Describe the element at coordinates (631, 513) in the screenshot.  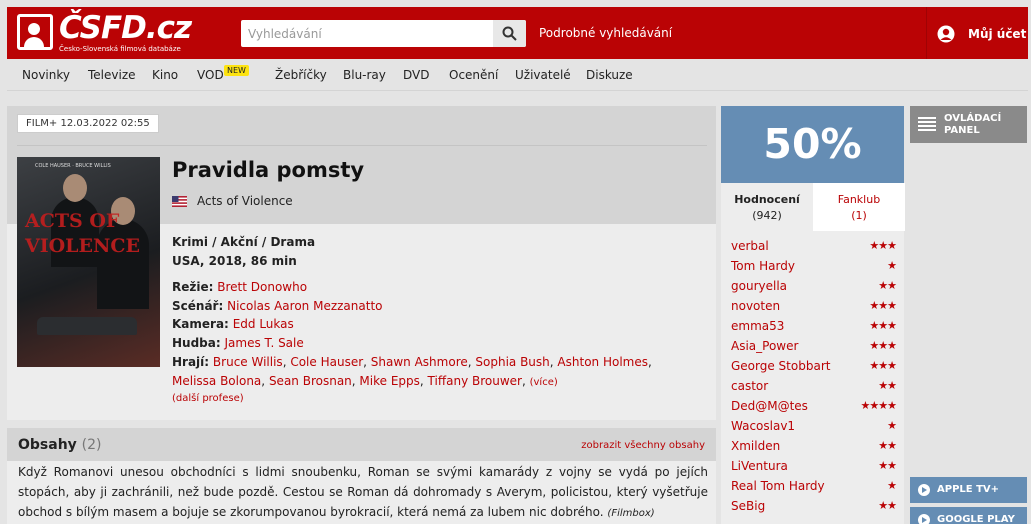
I see `plot-source: (Filmbox)` at that location.